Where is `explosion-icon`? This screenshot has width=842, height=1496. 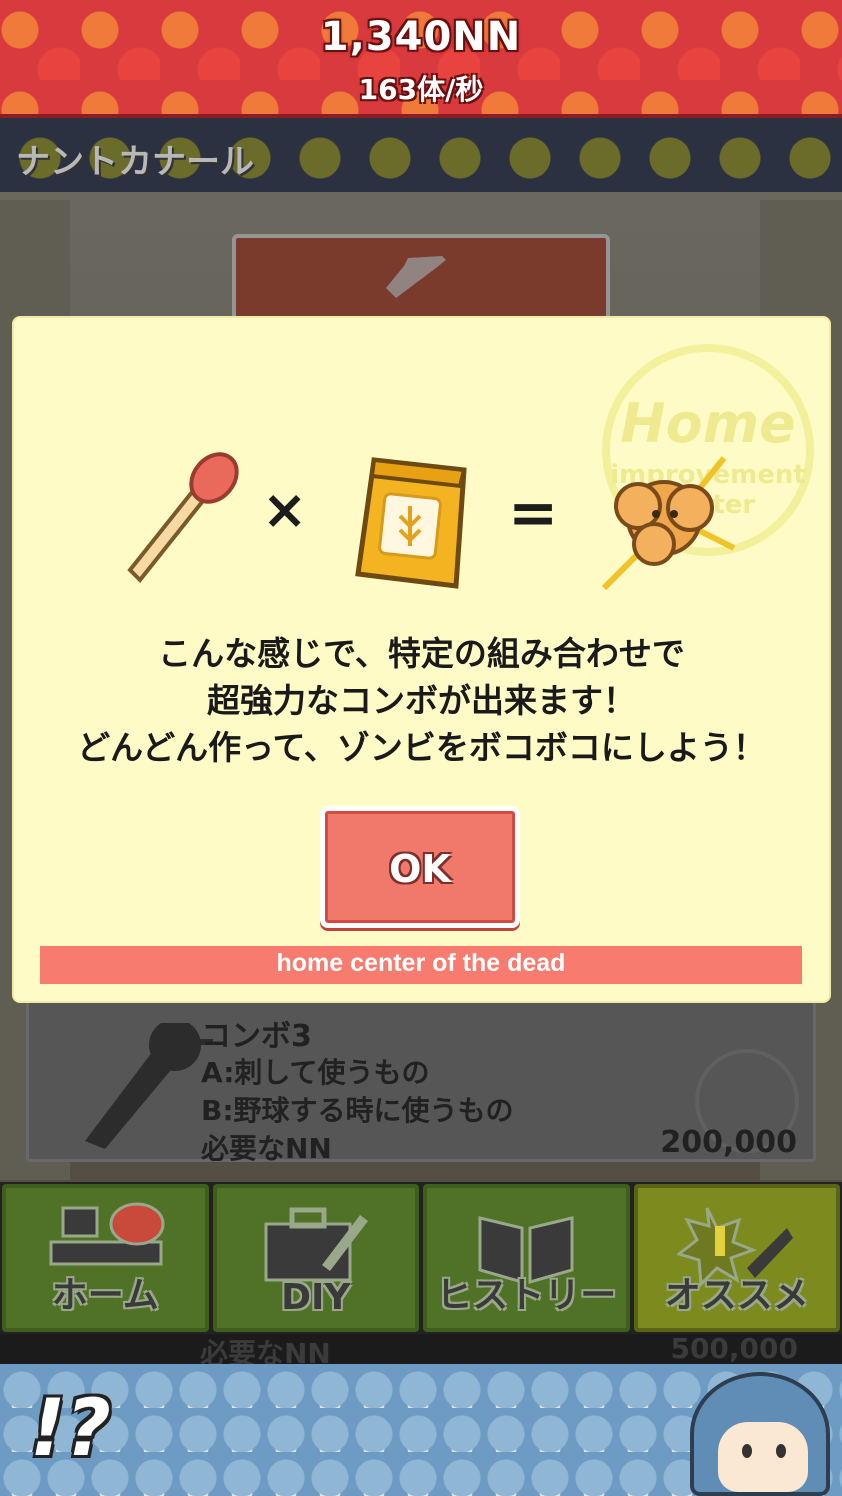 explosion-icon is located at coordinates (668, 523).